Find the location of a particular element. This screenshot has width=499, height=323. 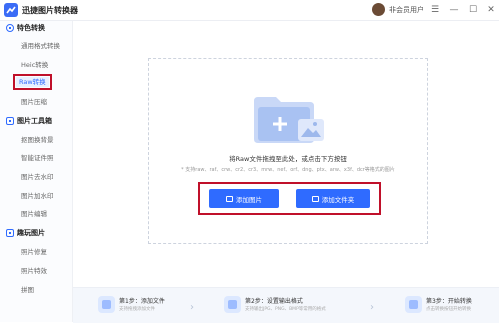

sidebar-item-cutout: 抠图换背景 is located at coordinates (37, 140).